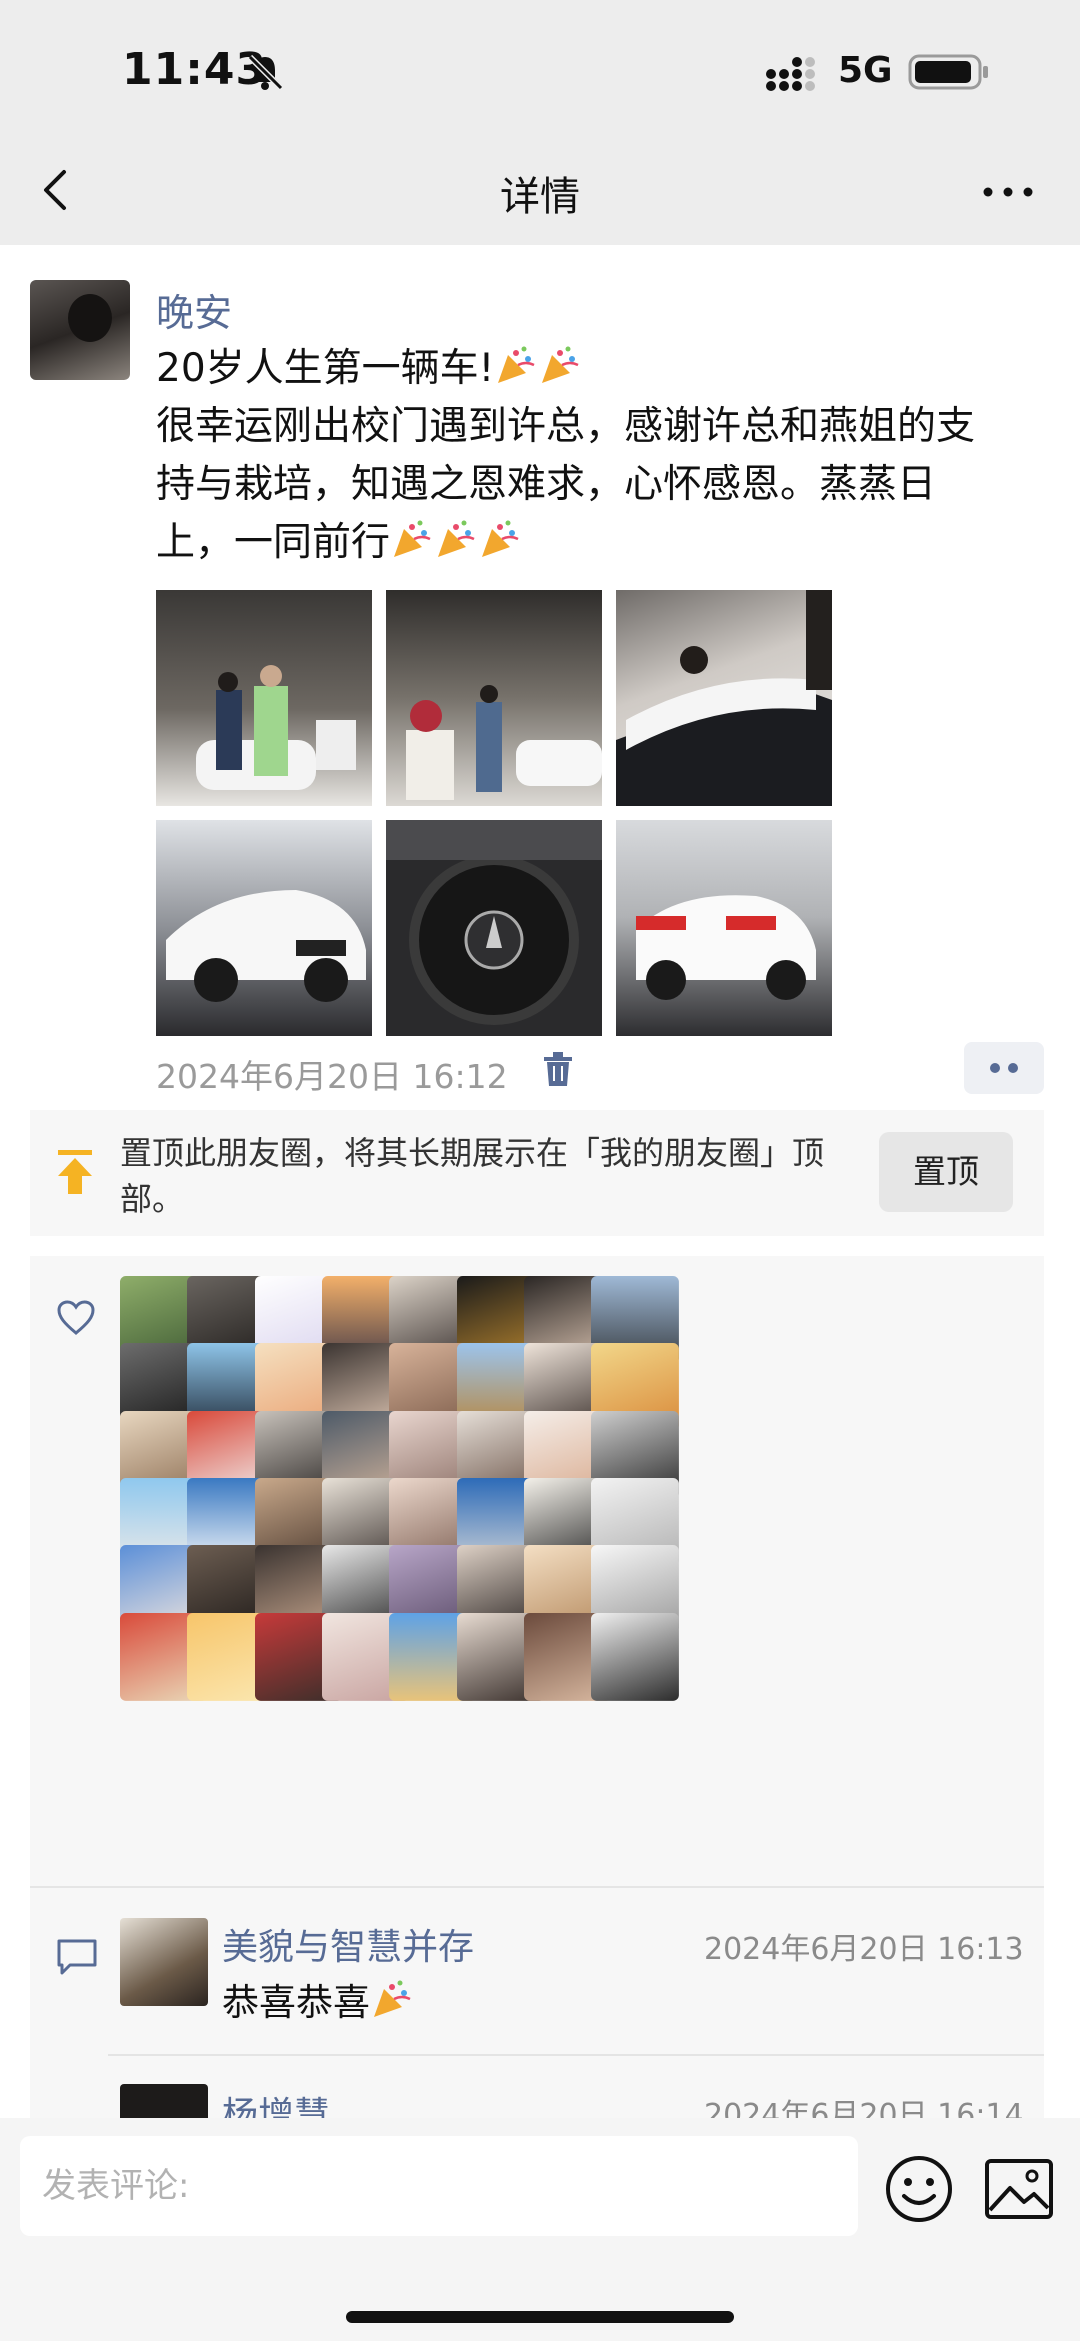 The width and height of the screenshot is (1080, 2341). Describe the element at coordinates (635, 1656) in the screenshot. I see `like-avatar` at that location.